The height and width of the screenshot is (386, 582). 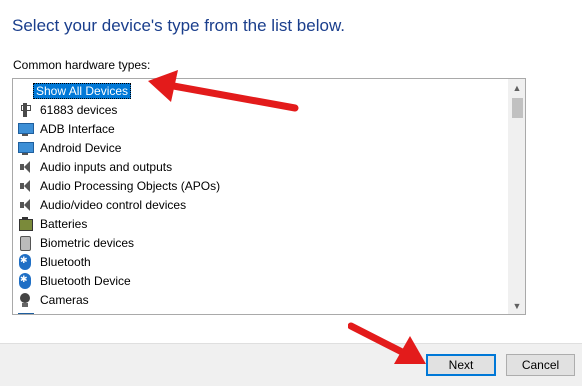 I want to click on list-item-label: Android Device, so click(x=81, y=147).